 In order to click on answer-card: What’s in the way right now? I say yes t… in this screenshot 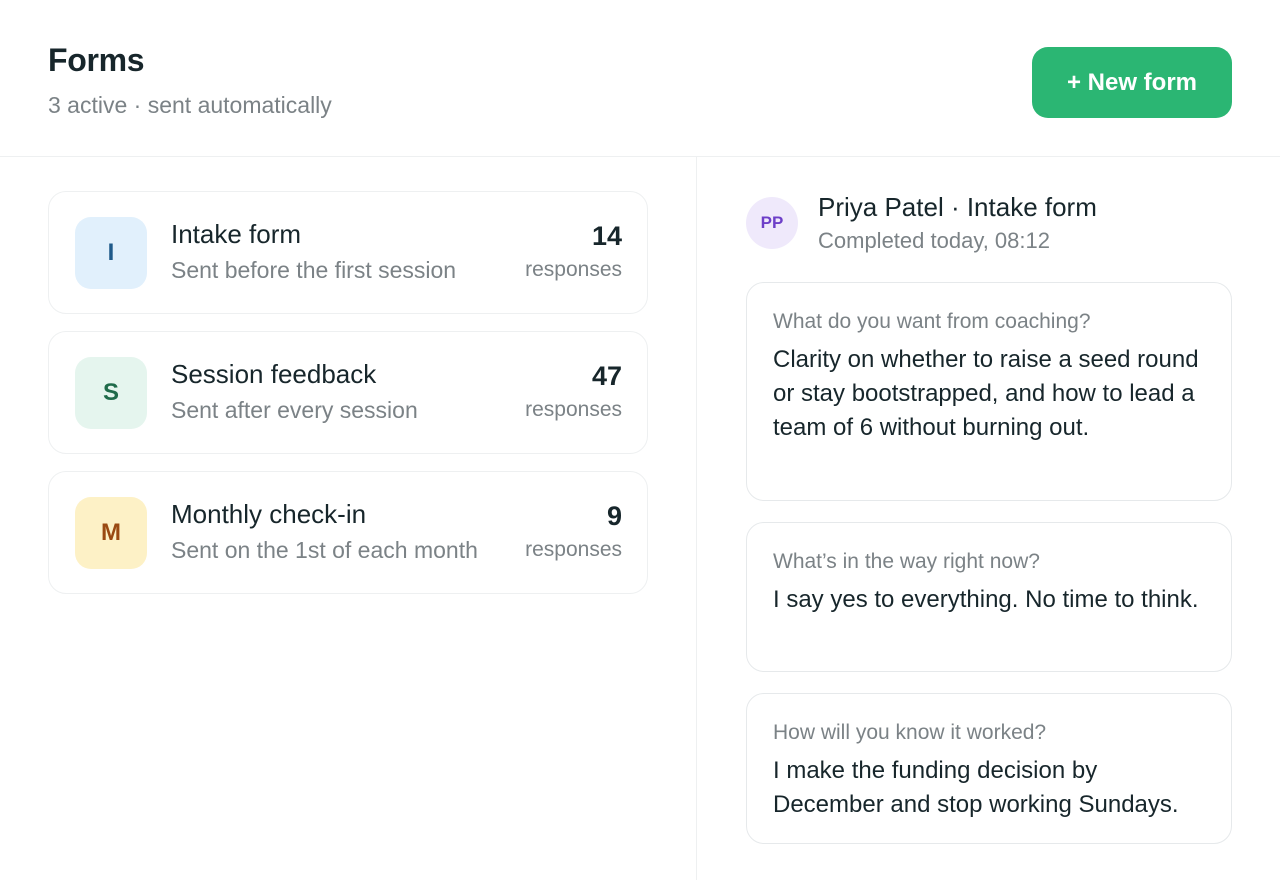, I will do `click(989, 597)`.